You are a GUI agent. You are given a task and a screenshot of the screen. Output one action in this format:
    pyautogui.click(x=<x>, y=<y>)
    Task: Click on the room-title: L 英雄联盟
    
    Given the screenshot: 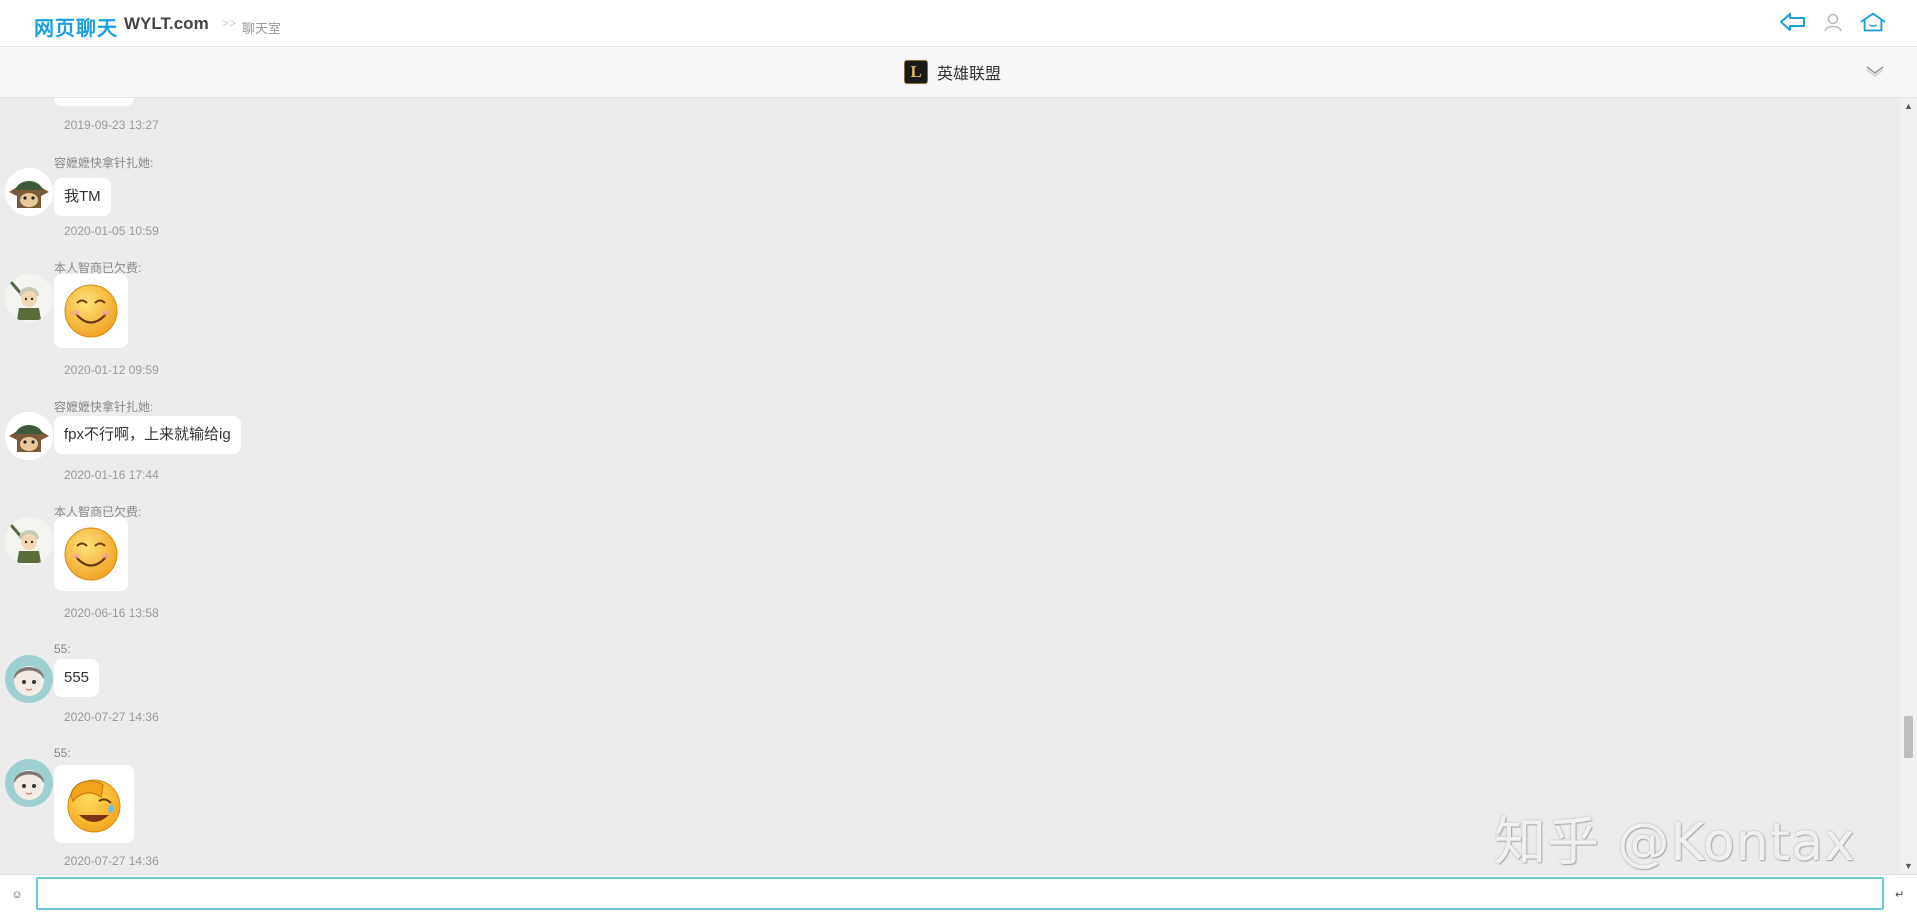 What is the action you would take?
    pyautogui.click(x=952, y=72)
    